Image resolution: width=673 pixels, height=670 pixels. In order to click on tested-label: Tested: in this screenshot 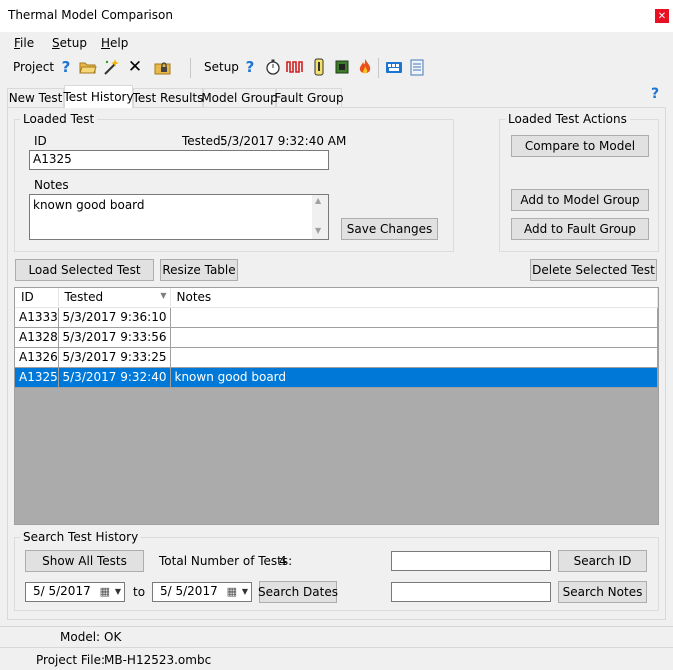, I will do `click(203, 141)`.